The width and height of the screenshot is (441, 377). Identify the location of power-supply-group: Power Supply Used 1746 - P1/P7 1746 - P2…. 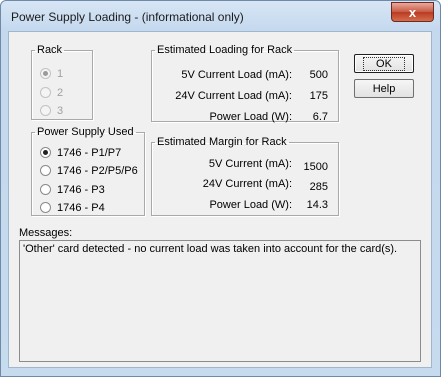
(88, 171).